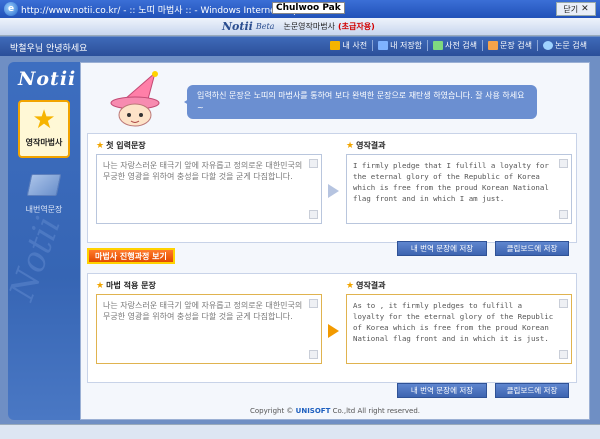 Image resolution: width=600 pixels, height=439 pixels. Describe the element at coordinates (355, 45) in the screenshot. I see `nav-item-label: 내 사전` at that location.